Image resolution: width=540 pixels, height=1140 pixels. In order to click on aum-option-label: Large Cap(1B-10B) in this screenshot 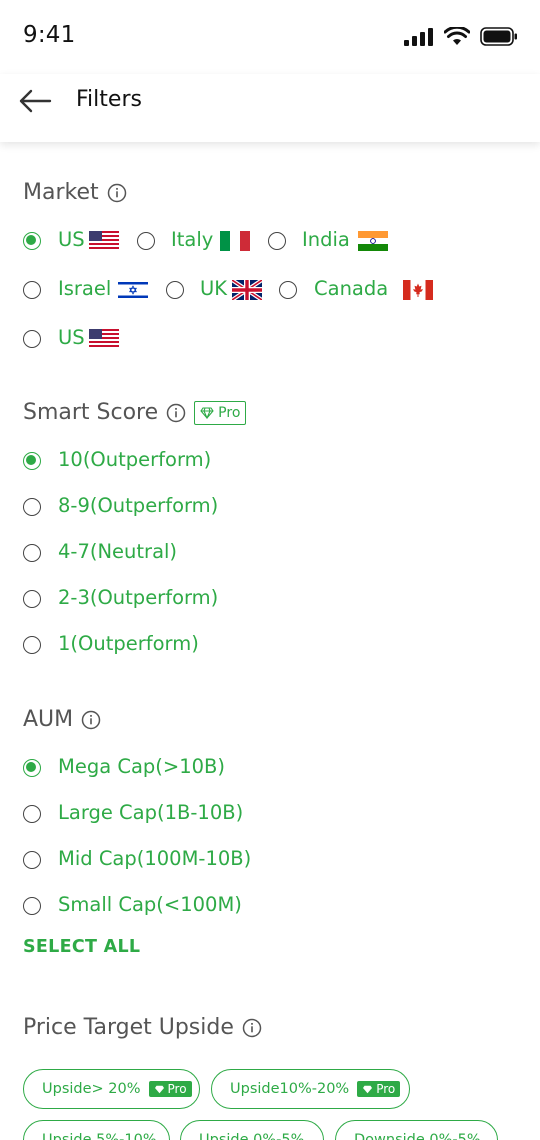, I will do `click(150, 812)`.